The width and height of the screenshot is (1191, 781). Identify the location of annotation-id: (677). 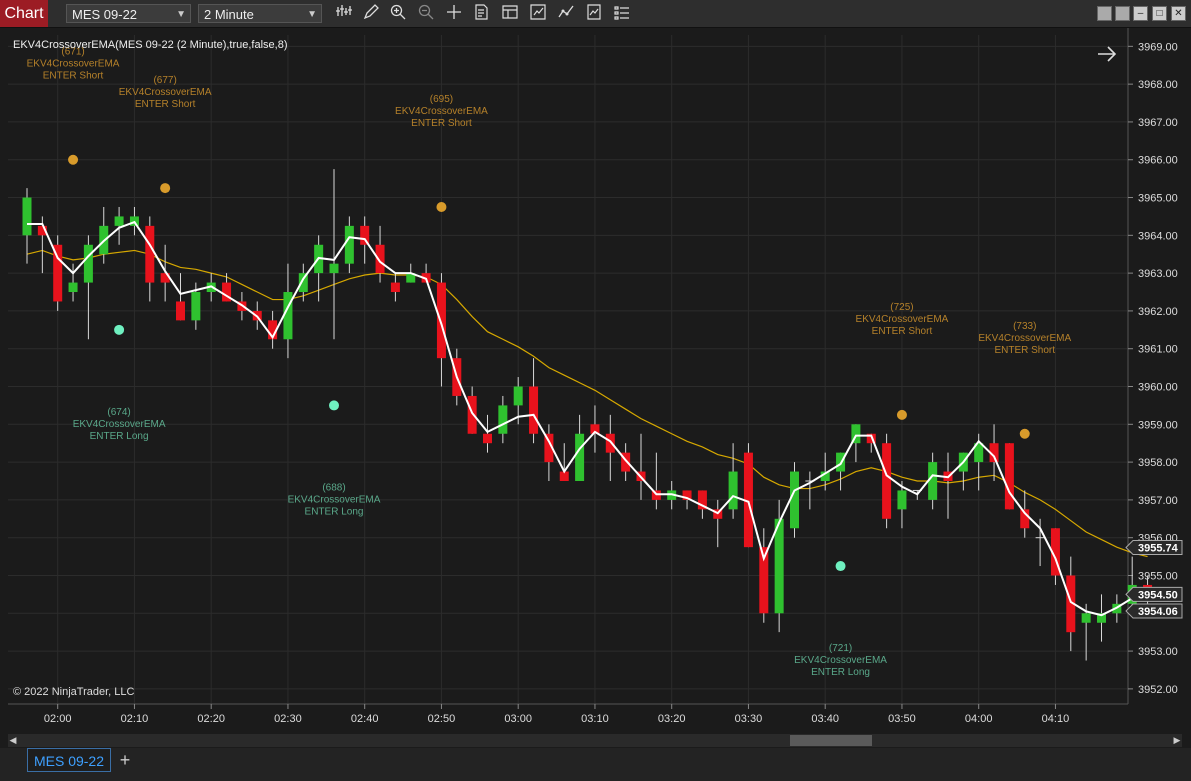
(164, 80).